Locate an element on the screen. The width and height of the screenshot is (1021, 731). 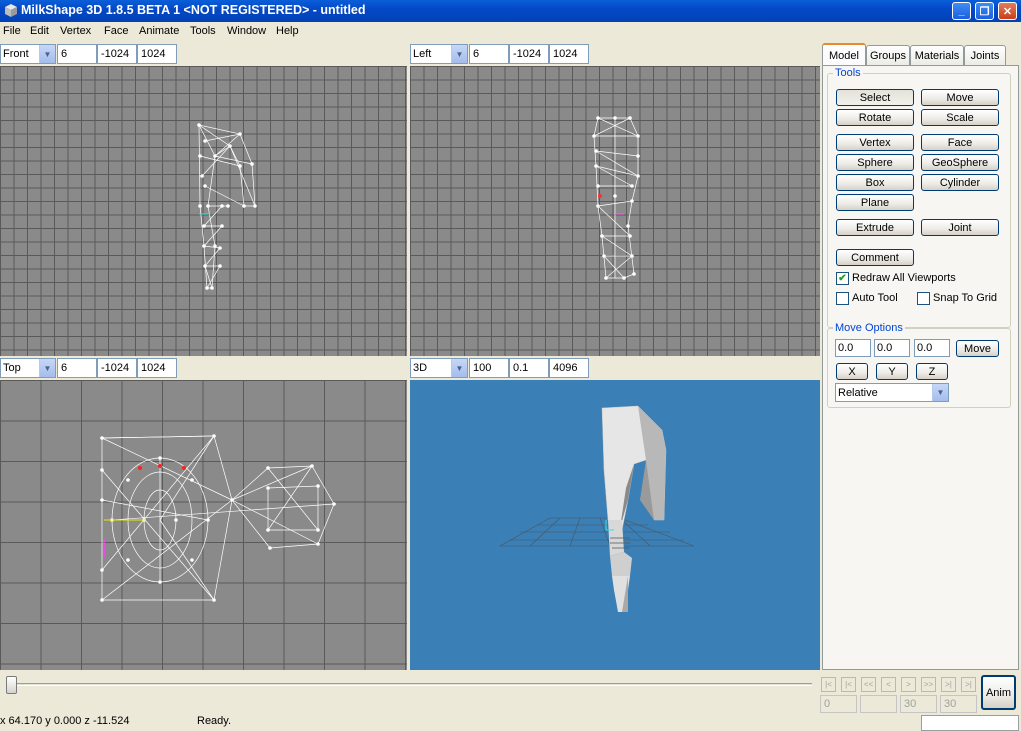
move-z-field: 0.0 is located at coordinates (932, 348).